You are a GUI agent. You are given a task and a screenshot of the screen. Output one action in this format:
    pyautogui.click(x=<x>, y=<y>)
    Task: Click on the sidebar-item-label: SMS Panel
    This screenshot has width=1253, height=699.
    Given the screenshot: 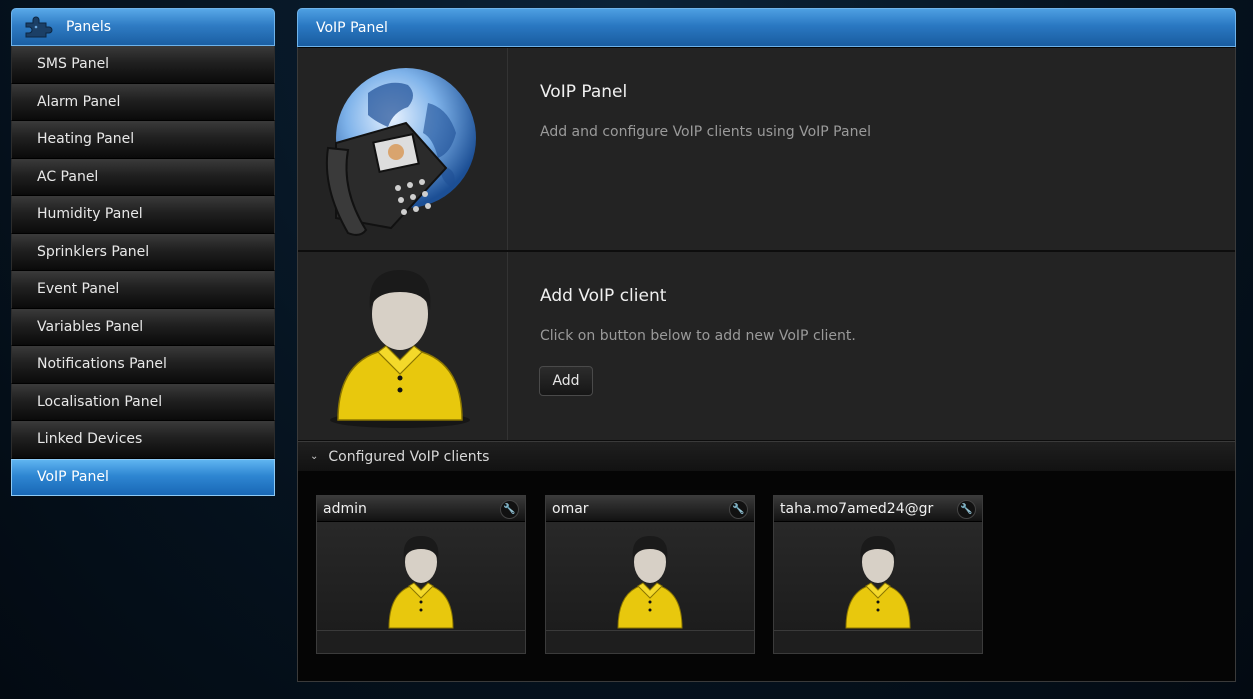 What is the action you would take?
    pyautogui.click(x=73, y=64)
    